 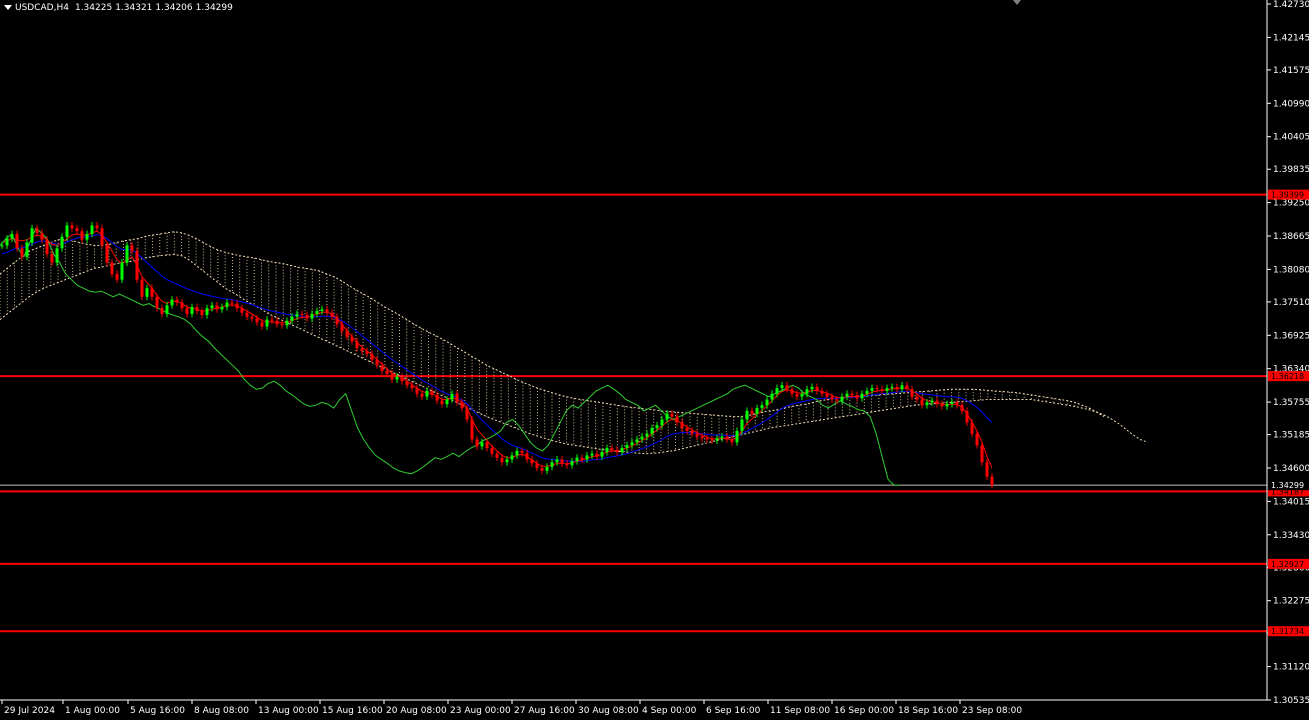 I want to click on dropdown-arrow-icon, so click(x=8, y=7).